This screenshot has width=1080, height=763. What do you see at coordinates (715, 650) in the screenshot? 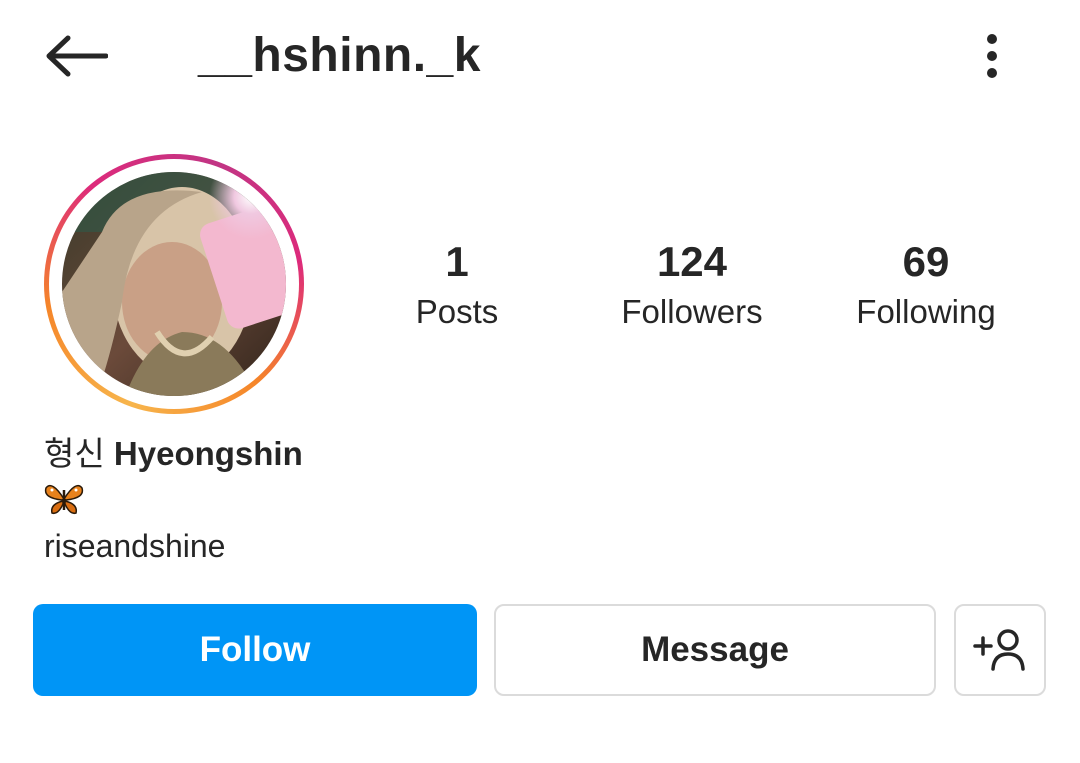
I see `message-button: Message` at bounding box center [715, 650].